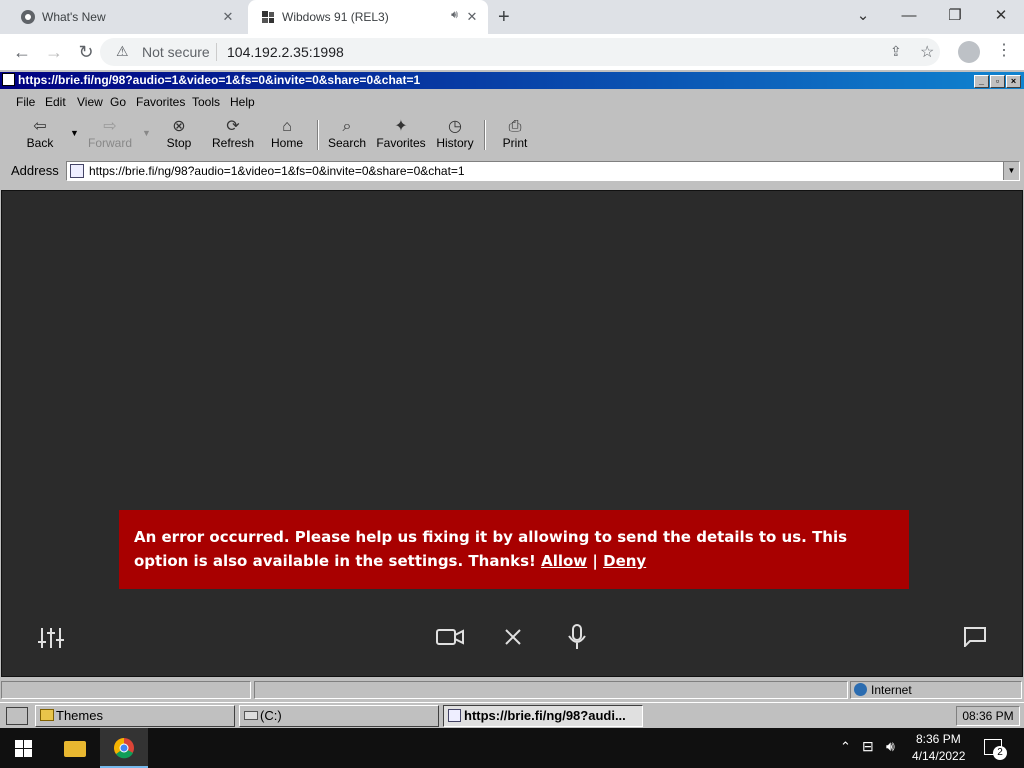  Describe the element at coordinates (845, 747) in the screenshot. I see `chevron-up-icon: ⌃` at that location.